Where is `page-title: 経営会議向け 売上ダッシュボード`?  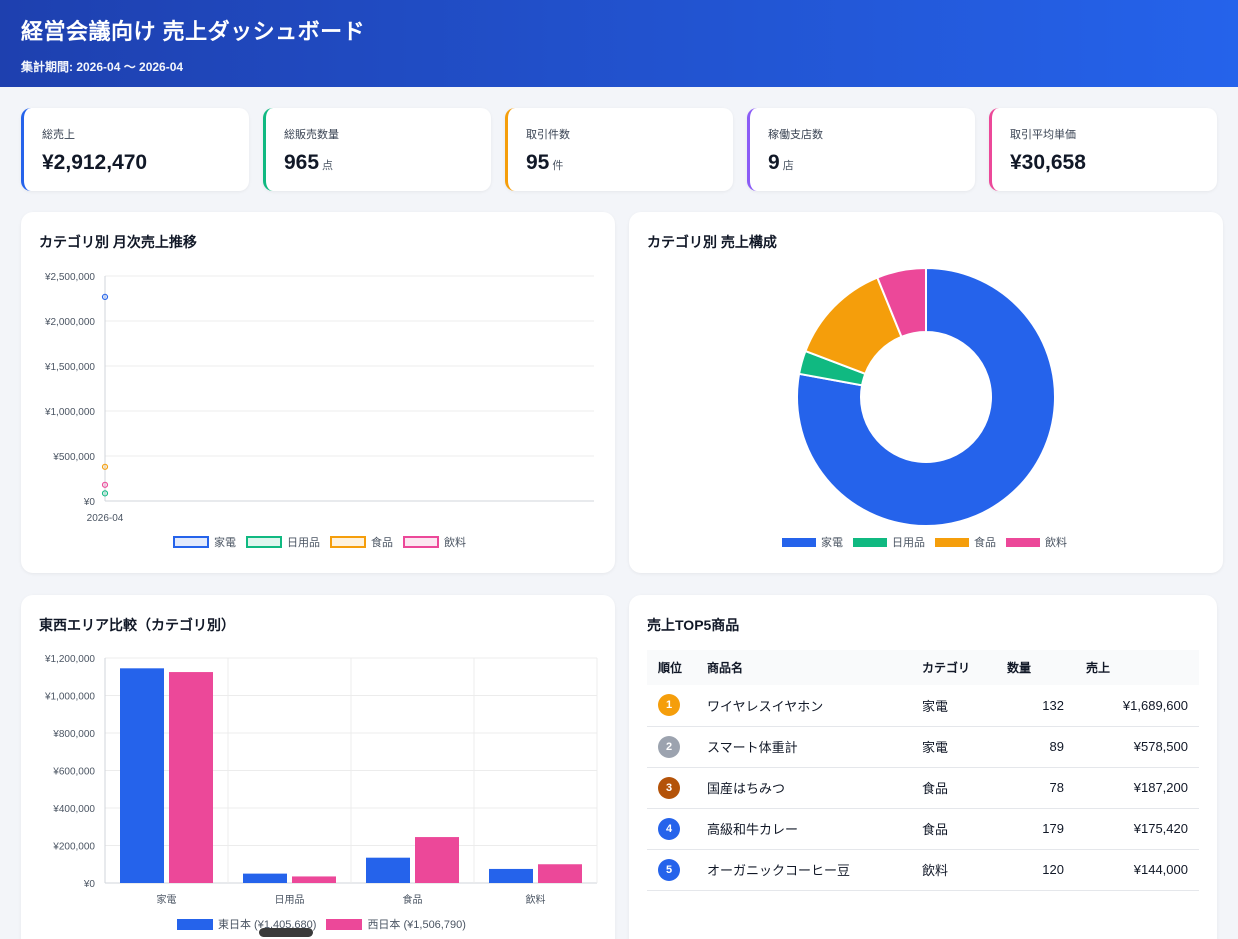 page-title: 経営会議向け 売上ダッシュボード is located at coordinates (193, 31).